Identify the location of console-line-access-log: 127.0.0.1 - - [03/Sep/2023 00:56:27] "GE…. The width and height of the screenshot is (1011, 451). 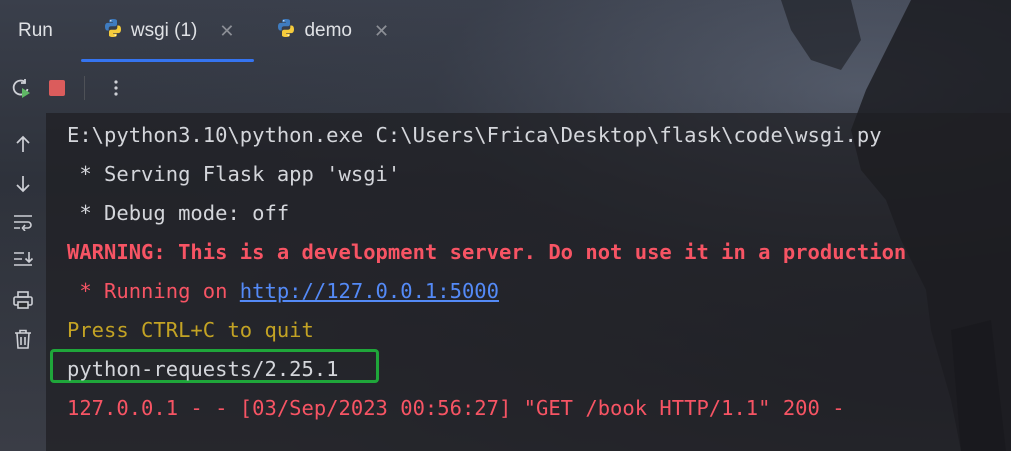
(456, 408).